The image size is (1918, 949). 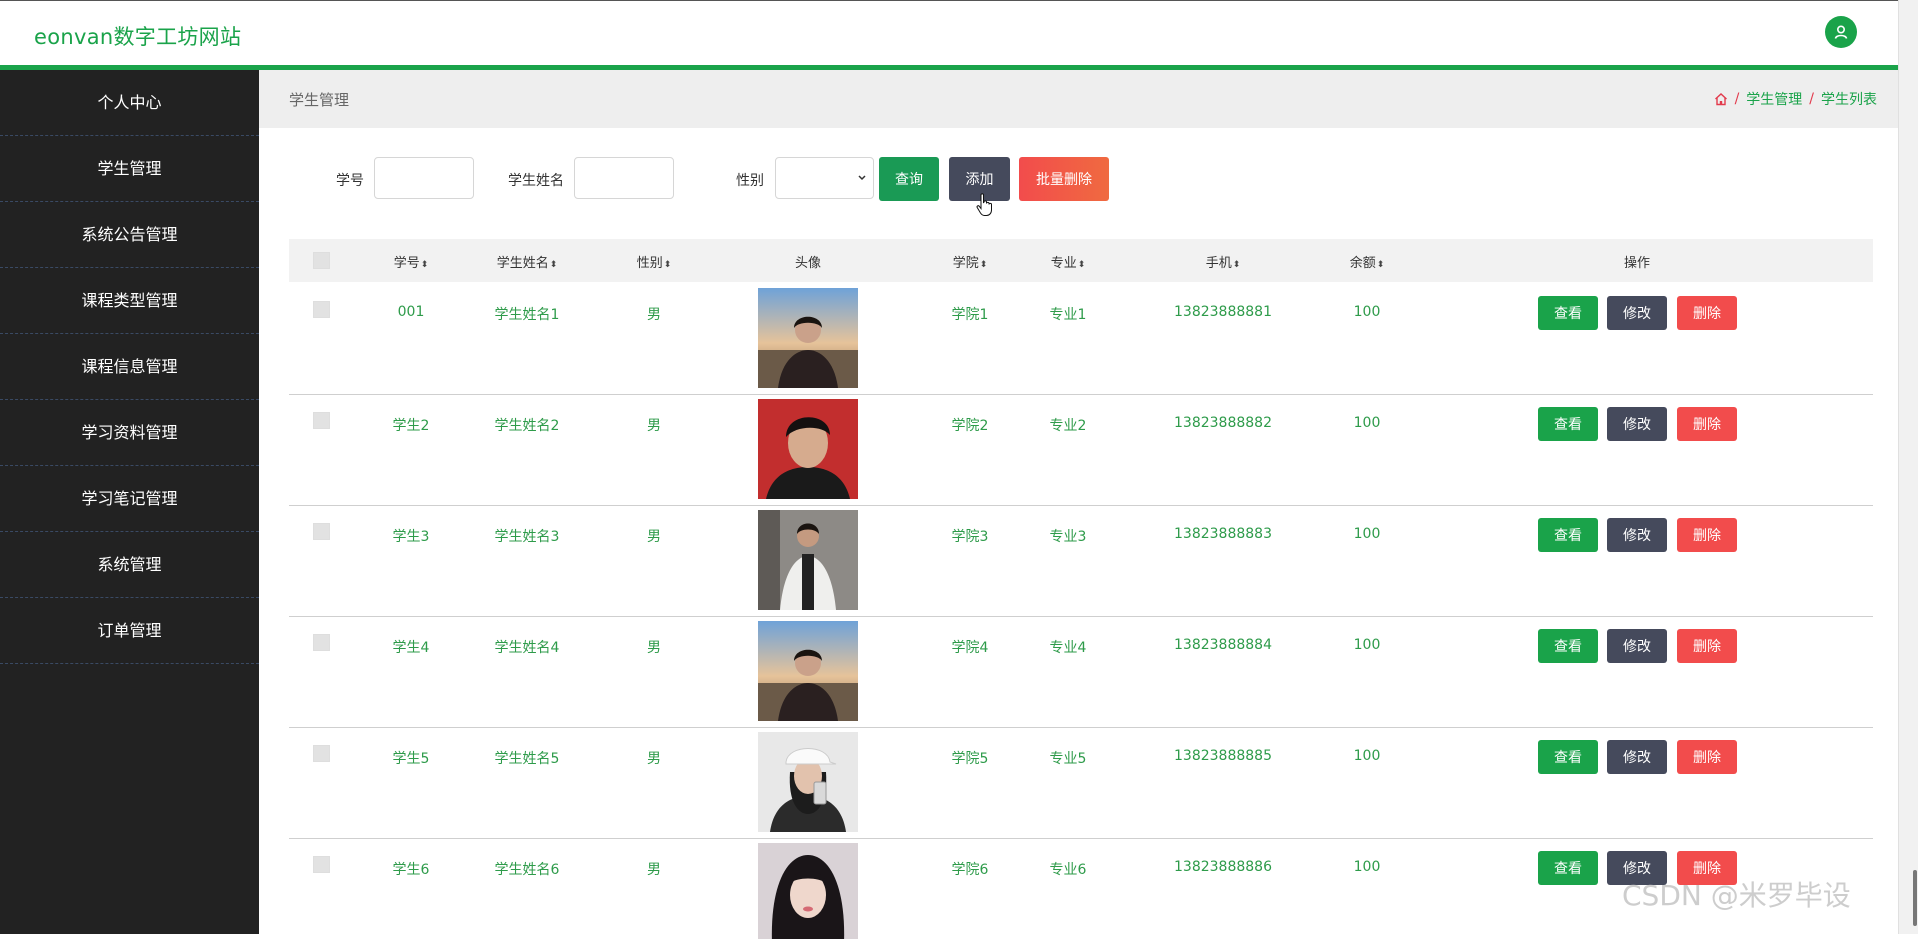 I want to click on breadcrumb-student-list: 学生列表, so click(x=1849, y=99).